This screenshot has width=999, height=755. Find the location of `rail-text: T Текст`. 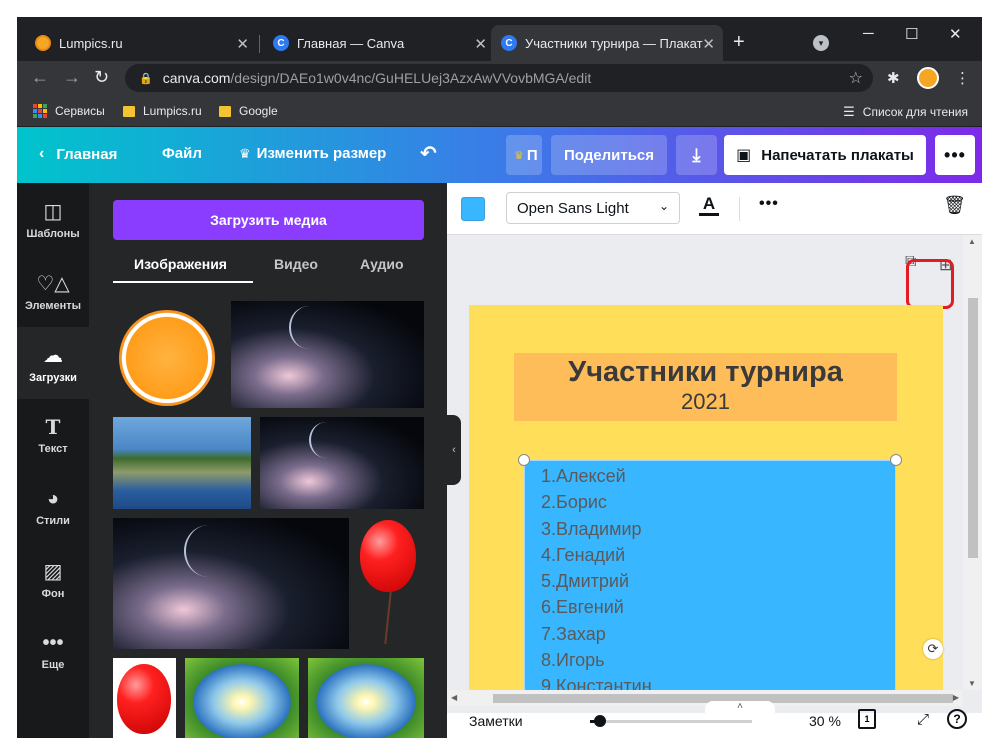

rail-text: T Текст is located at coordinates (53, 435).